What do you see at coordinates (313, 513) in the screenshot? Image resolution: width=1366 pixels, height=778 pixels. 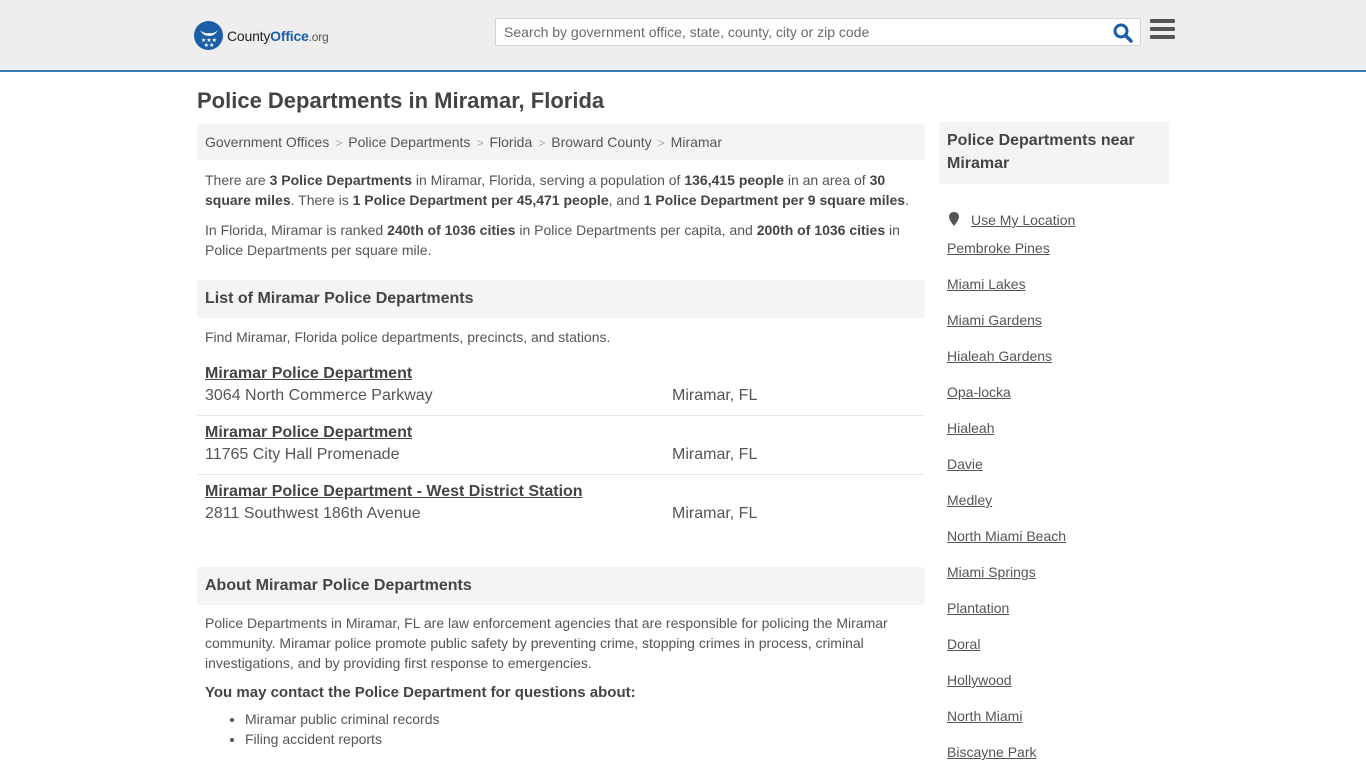 I see `department-address: 2811 Southwest 186th Avenue` at bounding box center [313, 513].